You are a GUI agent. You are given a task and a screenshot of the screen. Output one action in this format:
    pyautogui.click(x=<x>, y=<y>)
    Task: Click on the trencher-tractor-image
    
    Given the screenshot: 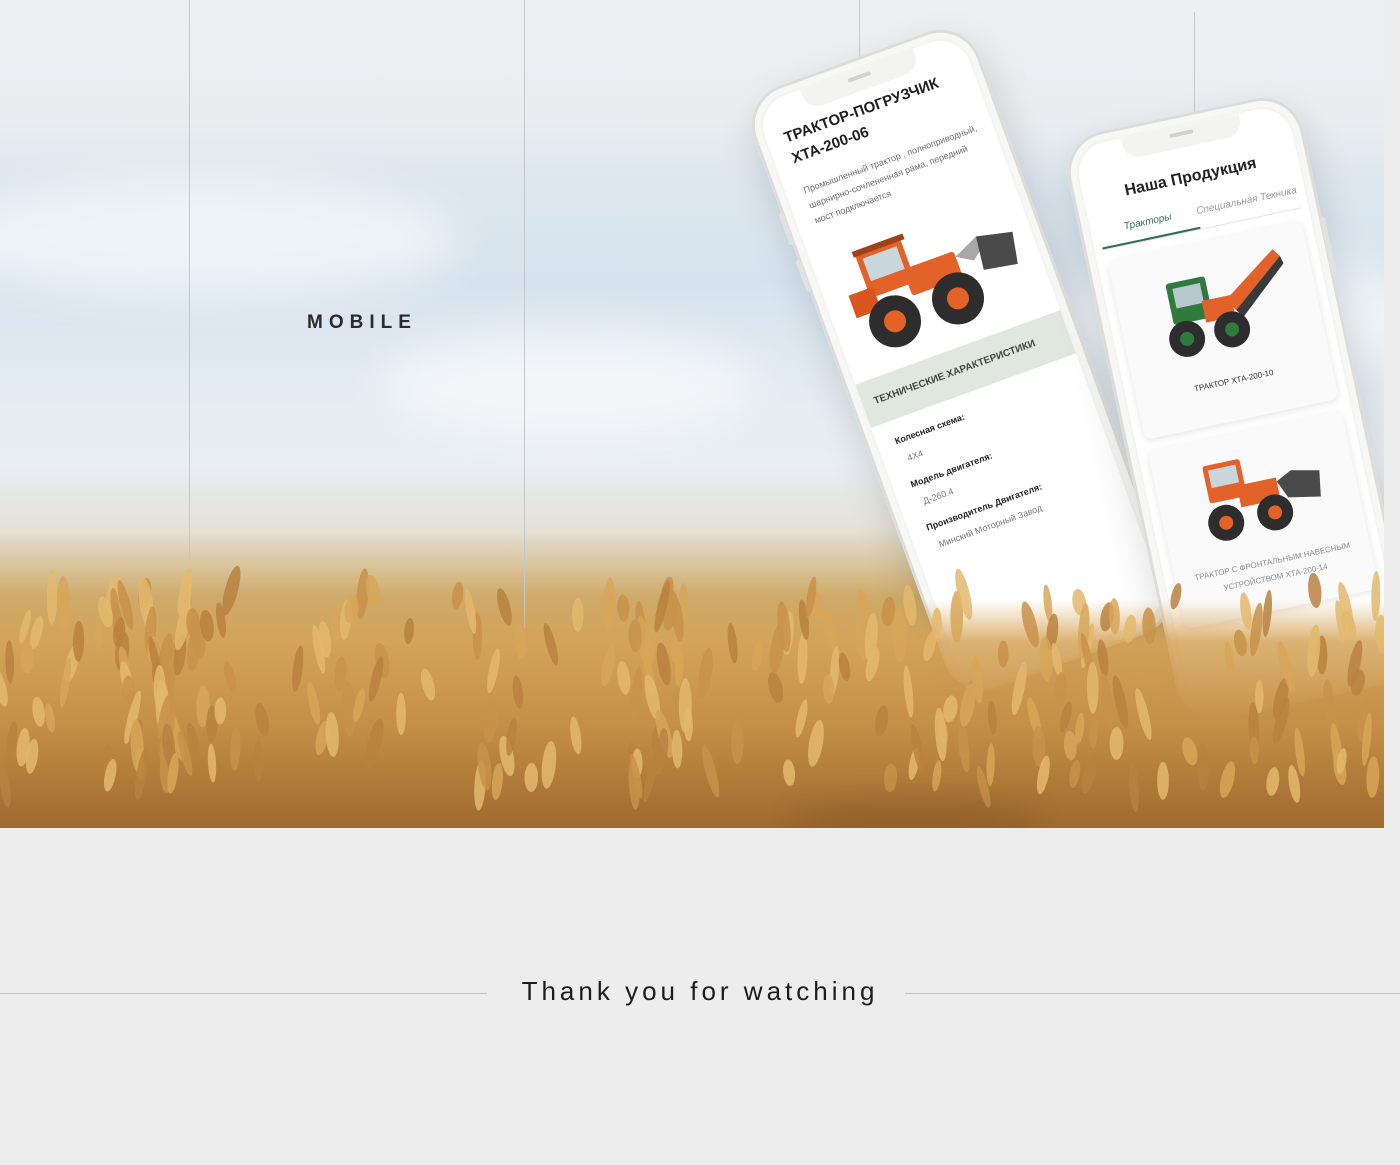 What is the action you would take?
    pyautogui.click(x=1224, y=303)
    